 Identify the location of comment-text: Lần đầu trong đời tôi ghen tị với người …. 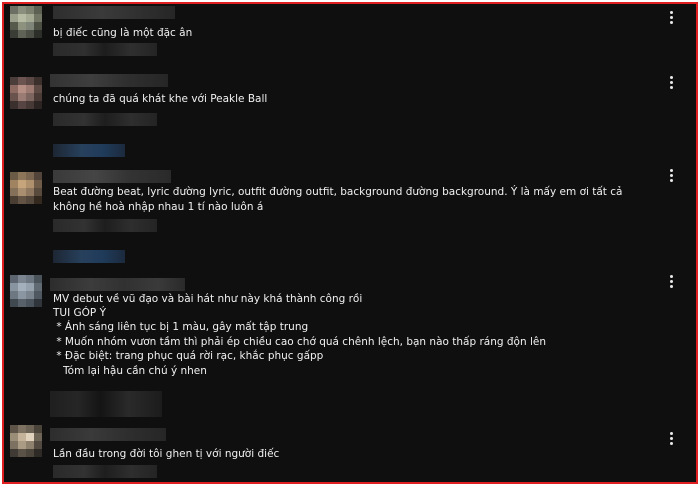
(166, 454).